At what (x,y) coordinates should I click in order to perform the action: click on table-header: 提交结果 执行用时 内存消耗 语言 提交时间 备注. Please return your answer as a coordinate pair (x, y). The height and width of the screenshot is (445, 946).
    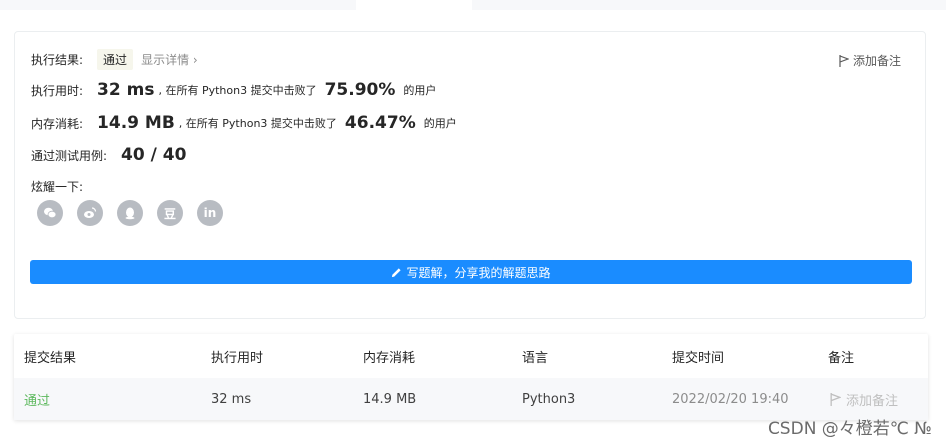
    Looking at the image, I should click on (471, 356).